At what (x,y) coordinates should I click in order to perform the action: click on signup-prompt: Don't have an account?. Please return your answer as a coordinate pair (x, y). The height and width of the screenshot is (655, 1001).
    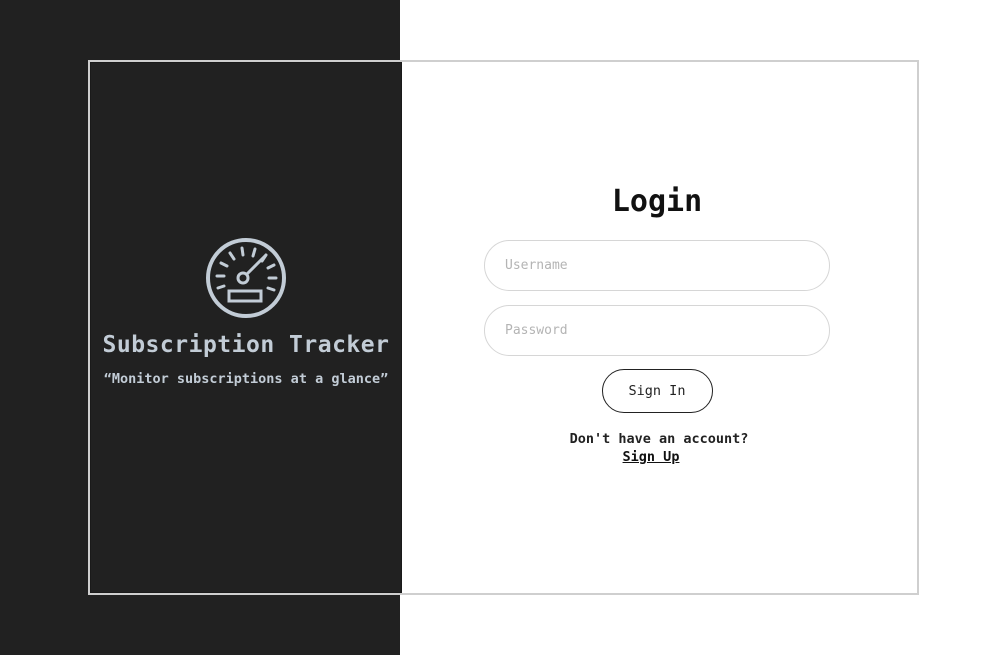
    Looking at the image, I should click on (659, 439).